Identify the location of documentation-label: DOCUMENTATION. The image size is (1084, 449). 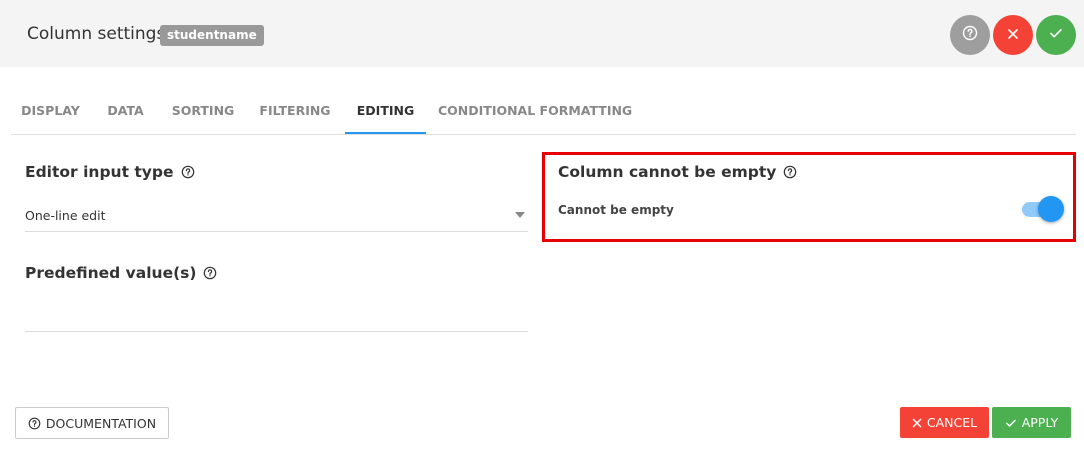
(101, 423).